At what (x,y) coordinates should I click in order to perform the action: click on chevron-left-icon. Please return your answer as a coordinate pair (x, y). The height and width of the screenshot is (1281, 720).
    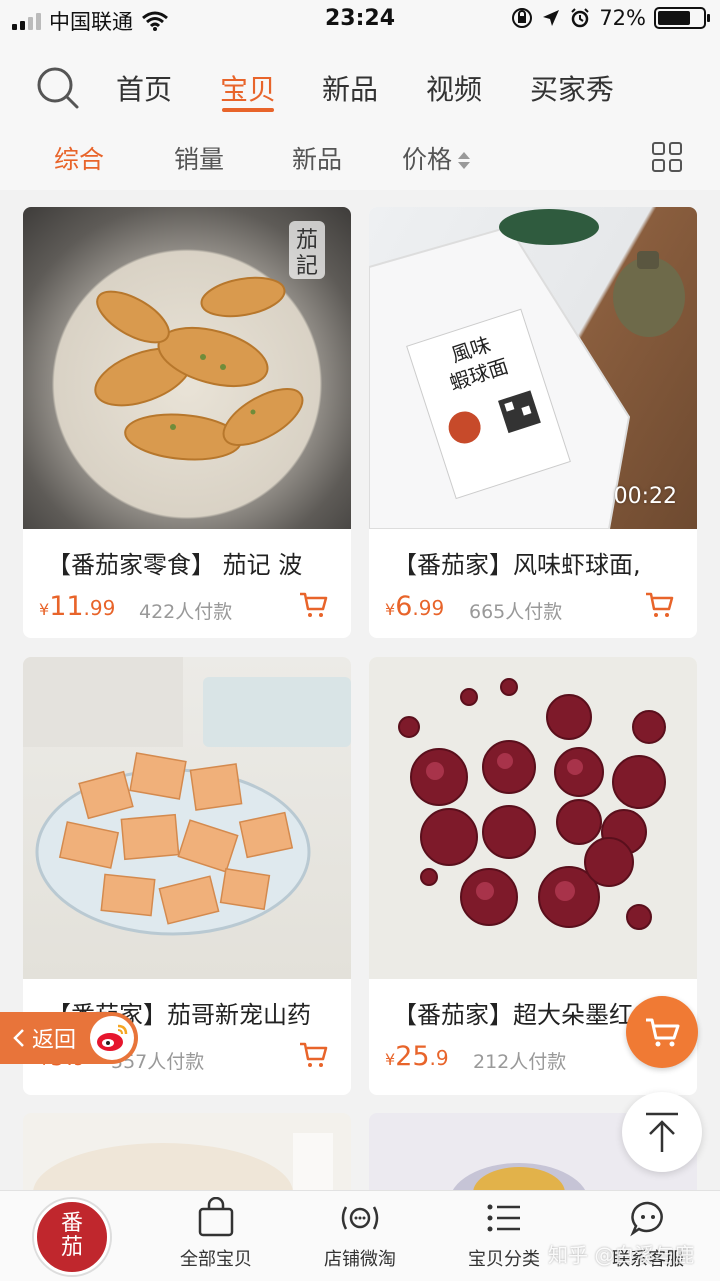
    Looking at the image, I should click on (18, 1038).